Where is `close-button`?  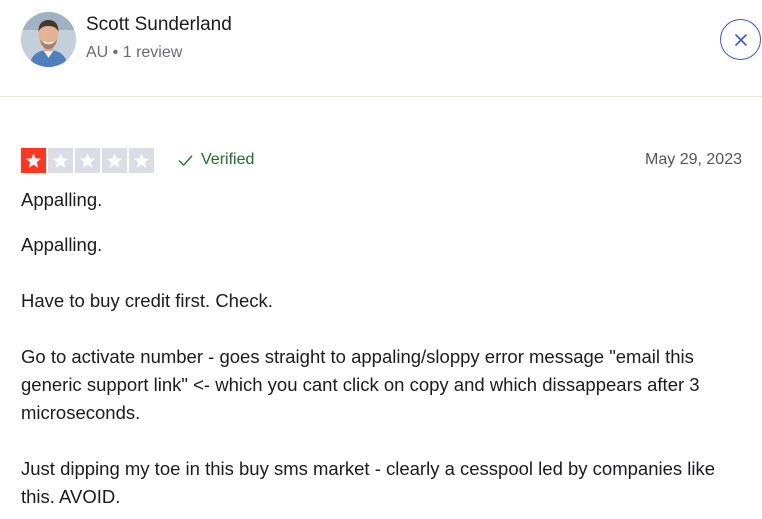 close-button is located at coordinates (740, 39).